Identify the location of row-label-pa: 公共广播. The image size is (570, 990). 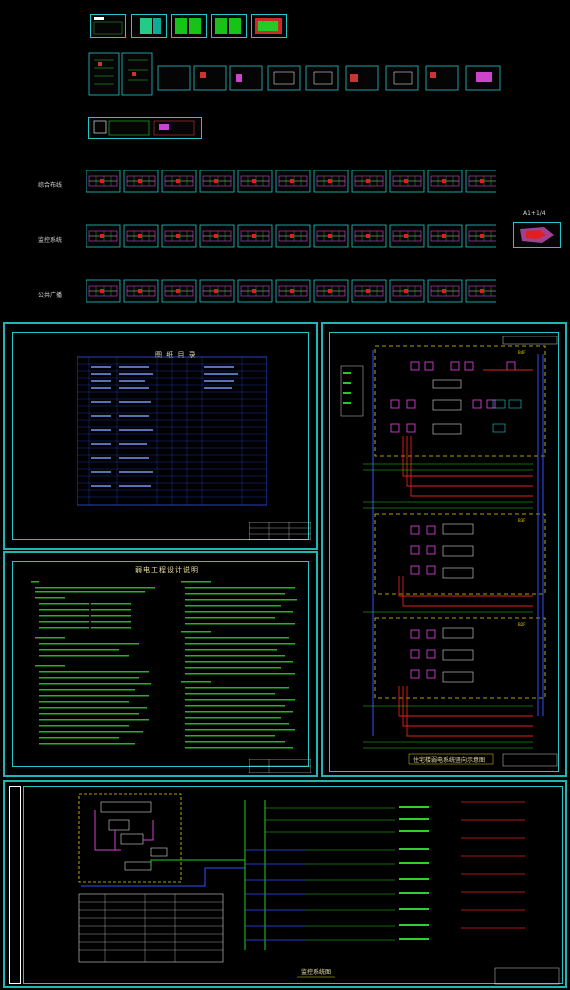
(50, 295).